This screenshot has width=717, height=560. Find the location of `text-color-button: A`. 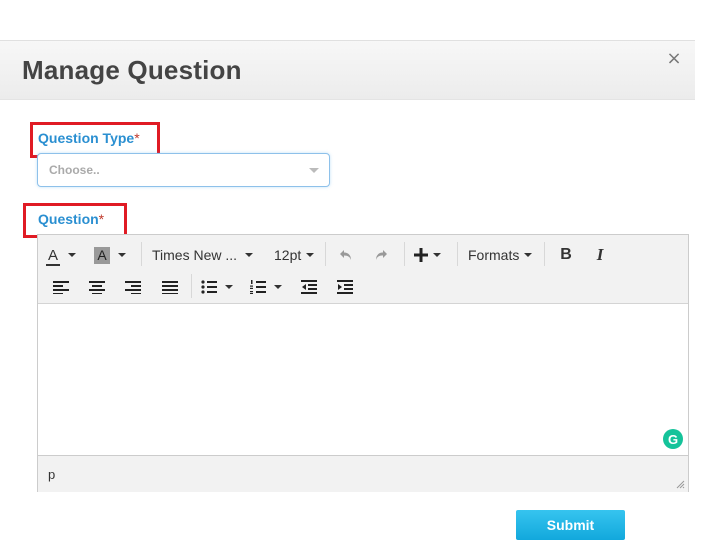

text-color-button: A is located at coordinates (61, 255).